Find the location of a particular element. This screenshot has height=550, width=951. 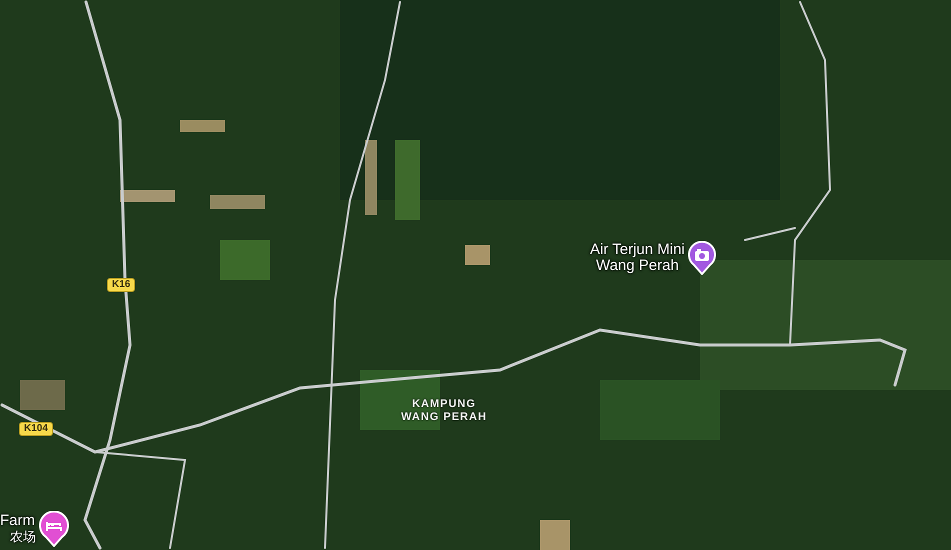

place-name: Air Terjun Mini is located at coordinates (637, 250).